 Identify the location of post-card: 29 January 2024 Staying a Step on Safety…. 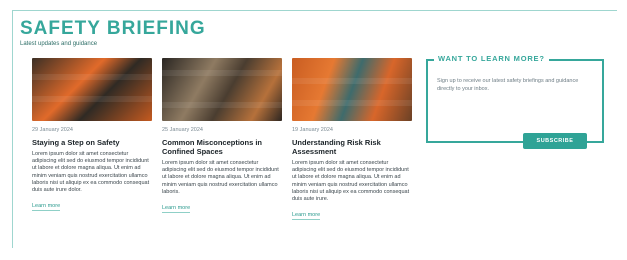
(92, 150).